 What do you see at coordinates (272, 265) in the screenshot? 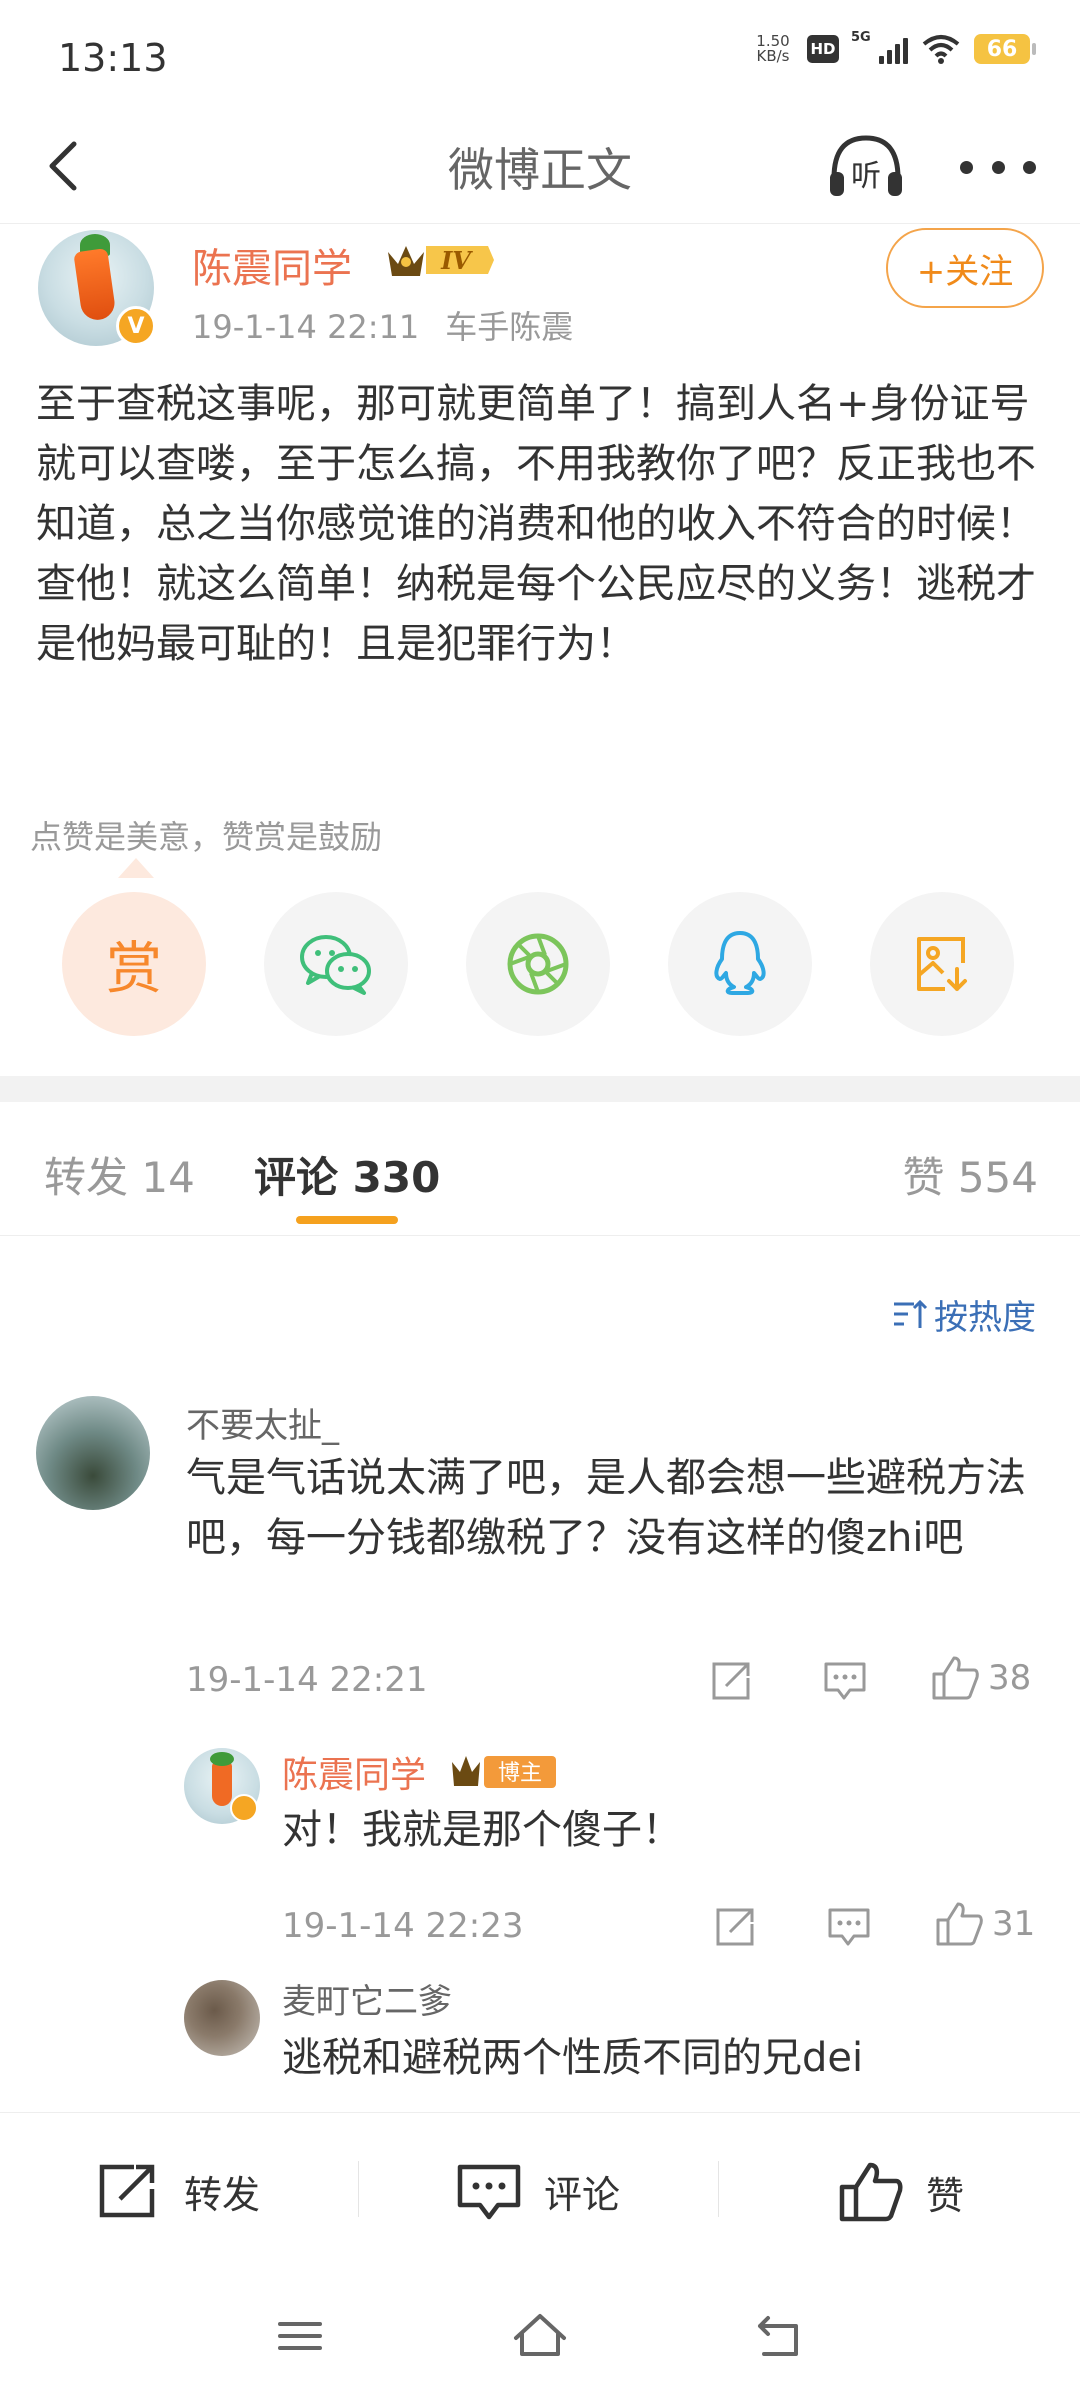
I see `author-name: 陈震同学` at bounding box center [272, 265].